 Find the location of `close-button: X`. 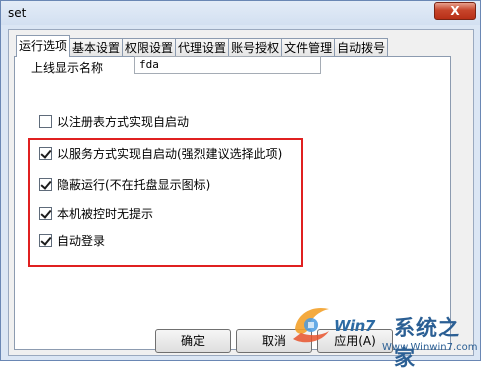

close-button: X is located at coordinates (455, 11).